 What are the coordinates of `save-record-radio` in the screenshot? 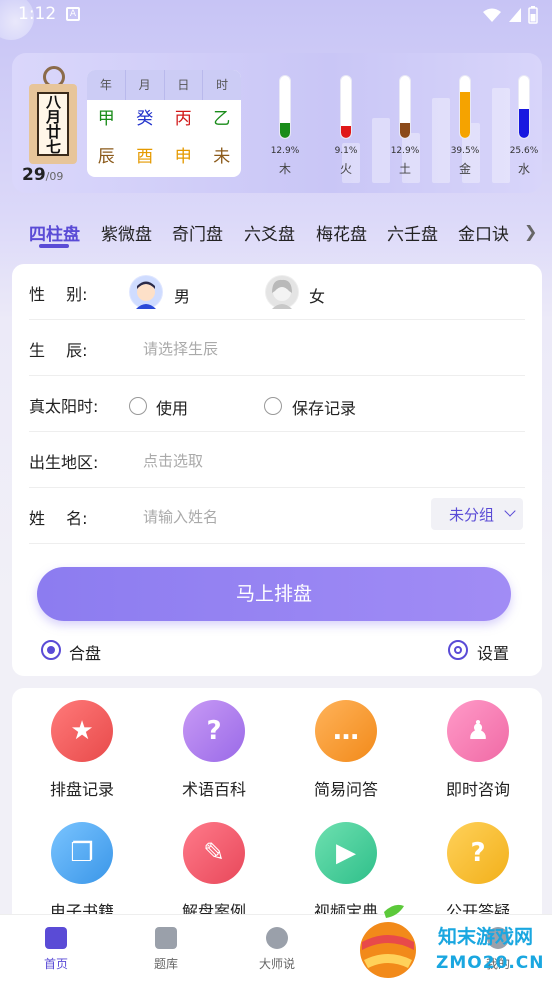 It's located at (273, 406).